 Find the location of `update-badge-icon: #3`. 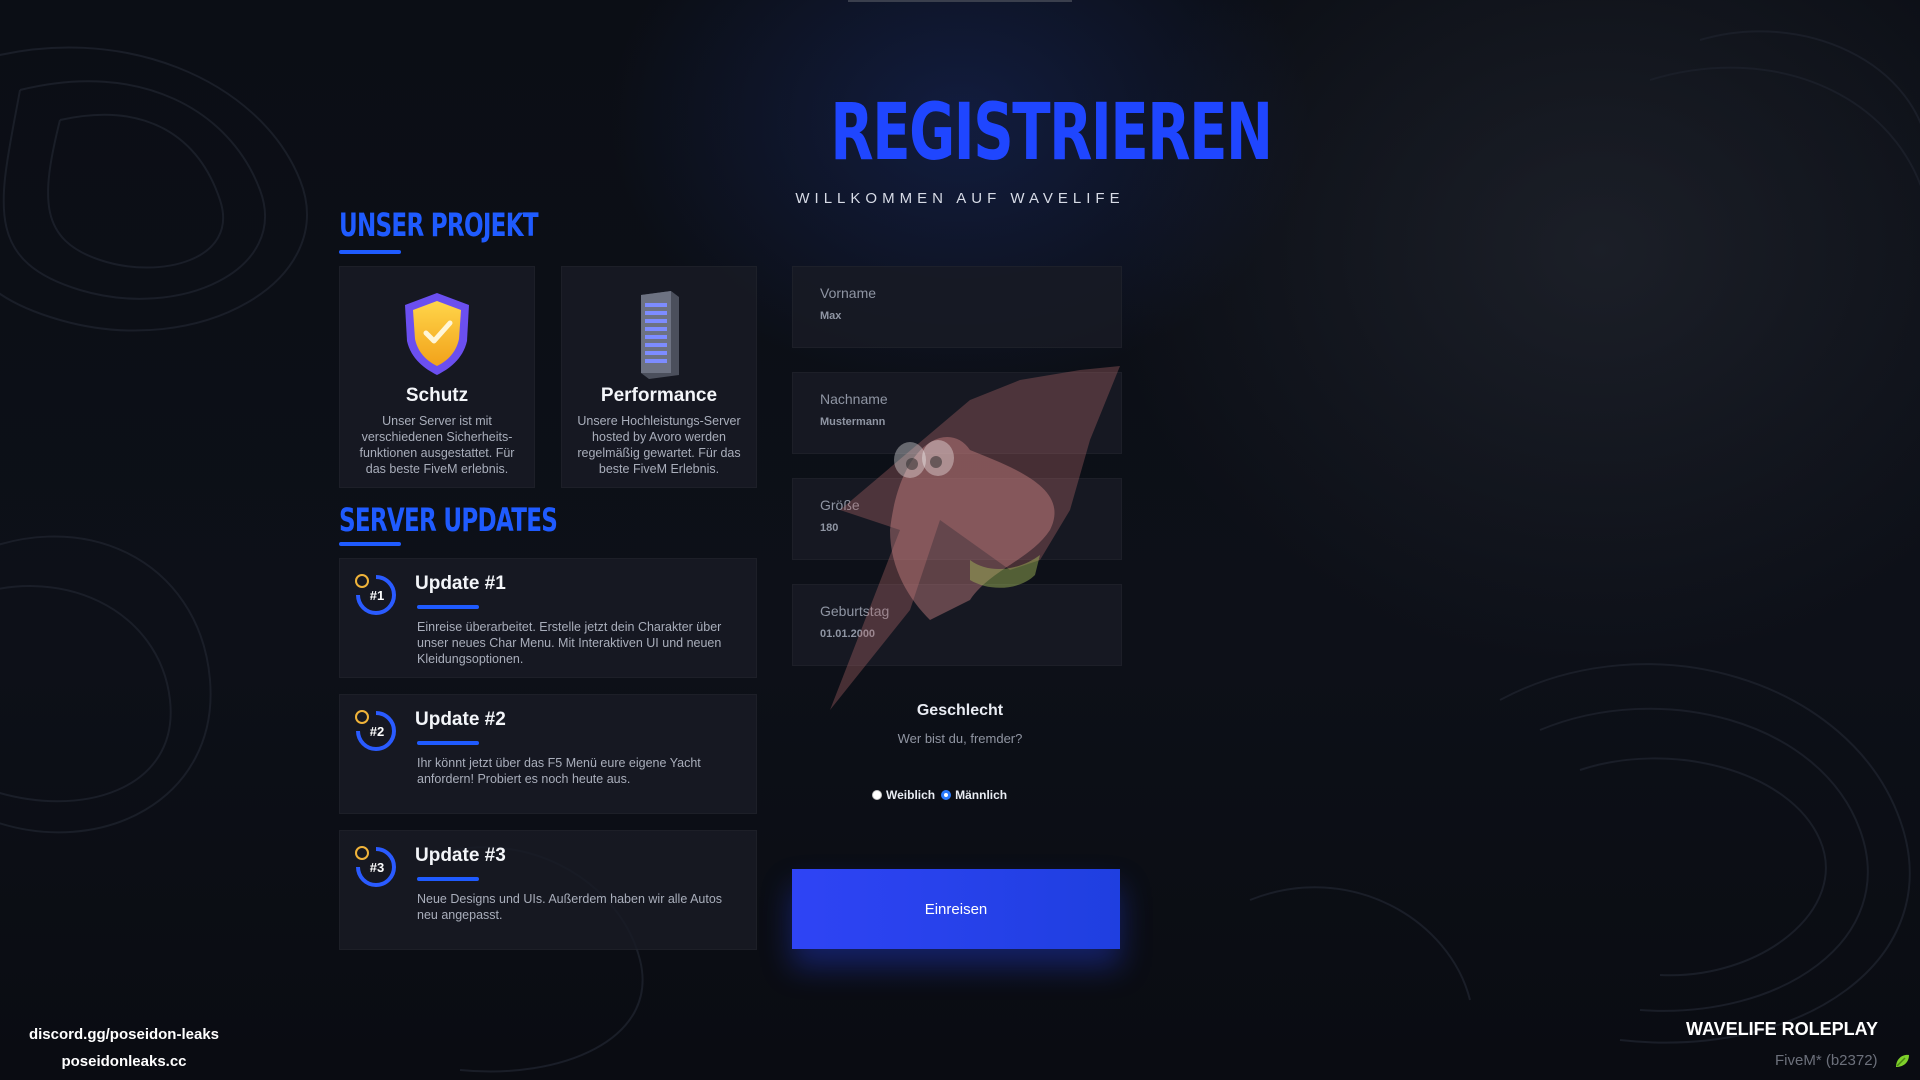

update-badge-icon: #3 is located at coordinates (375, 866).